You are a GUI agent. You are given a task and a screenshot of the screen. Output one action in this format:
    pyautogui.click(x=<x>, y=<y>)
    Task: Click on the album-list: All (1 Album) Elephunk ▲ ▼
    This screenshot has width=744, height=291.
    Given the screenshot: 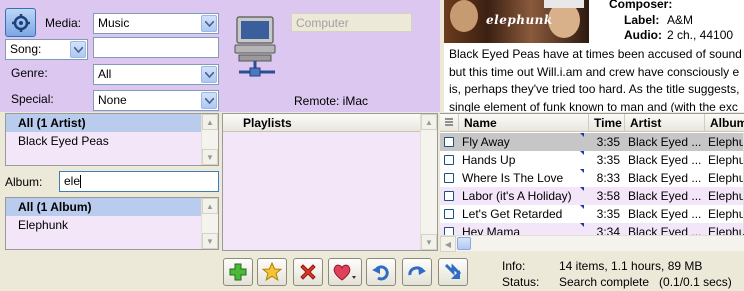 What is the action you would take?
    pyautogui.click(x=112, y=223)
    